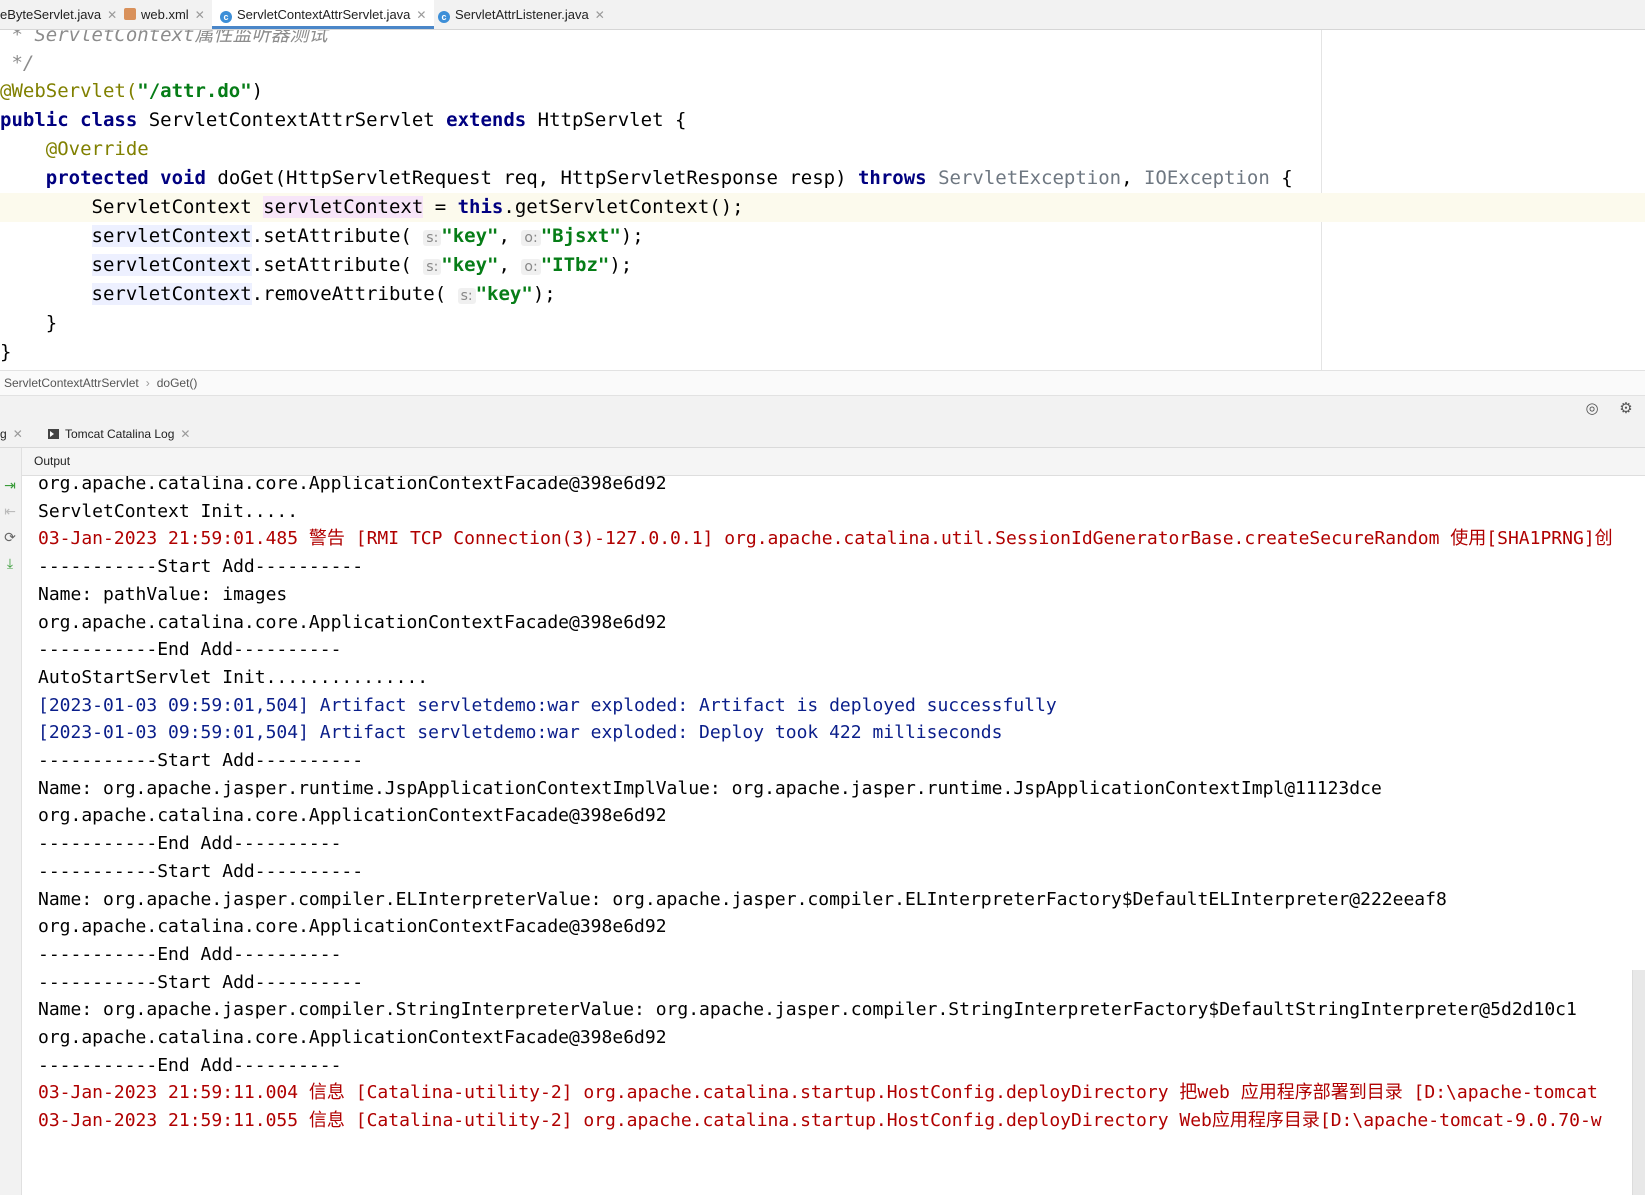  Describe the element at coordinates (11, 821) in the screenshot. I see `console-toolbar: ⇥ ⇤ ⟳ ⤓` at that location.